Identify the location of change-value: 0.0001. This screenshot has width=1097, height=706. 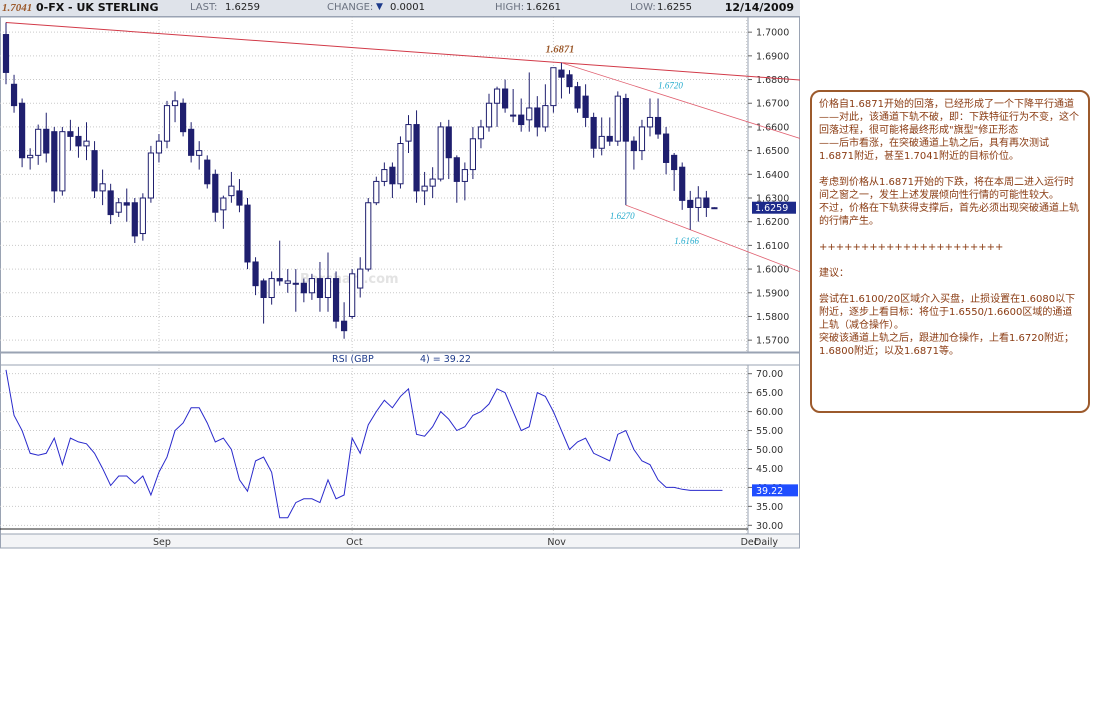
(407, 7).